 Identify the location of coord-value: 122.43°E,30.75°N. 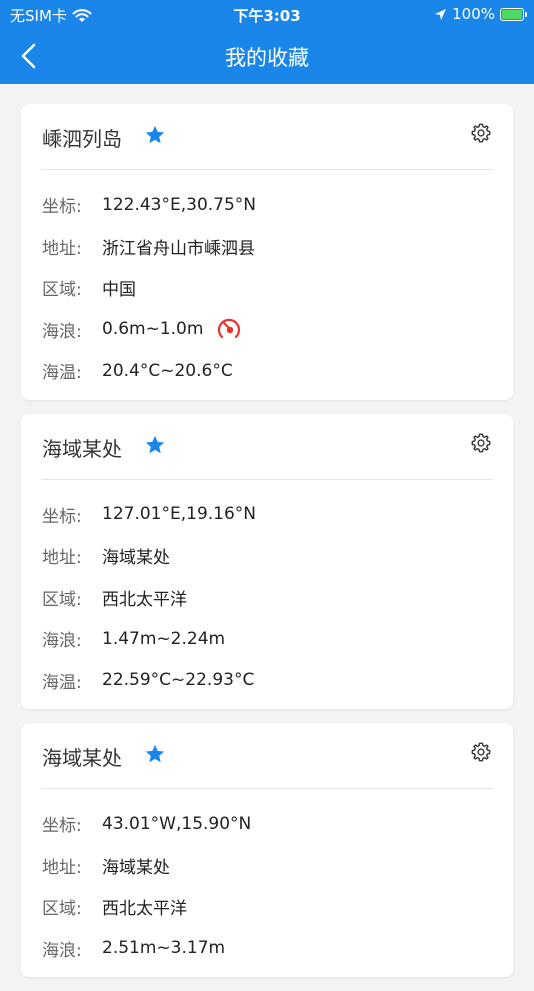
(179, 204).